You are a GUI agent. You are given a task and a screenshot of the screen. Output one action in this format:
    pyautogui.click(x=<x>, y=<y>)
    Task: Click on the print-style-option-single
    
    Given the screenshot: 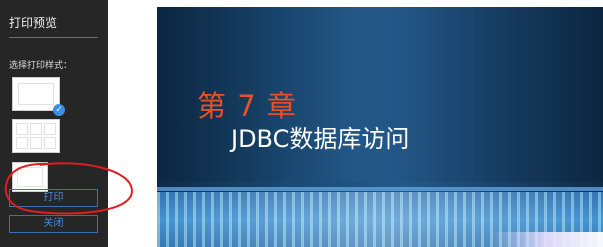 What is the action you would take?
    pyautogui.click(x=36, y=94)
    